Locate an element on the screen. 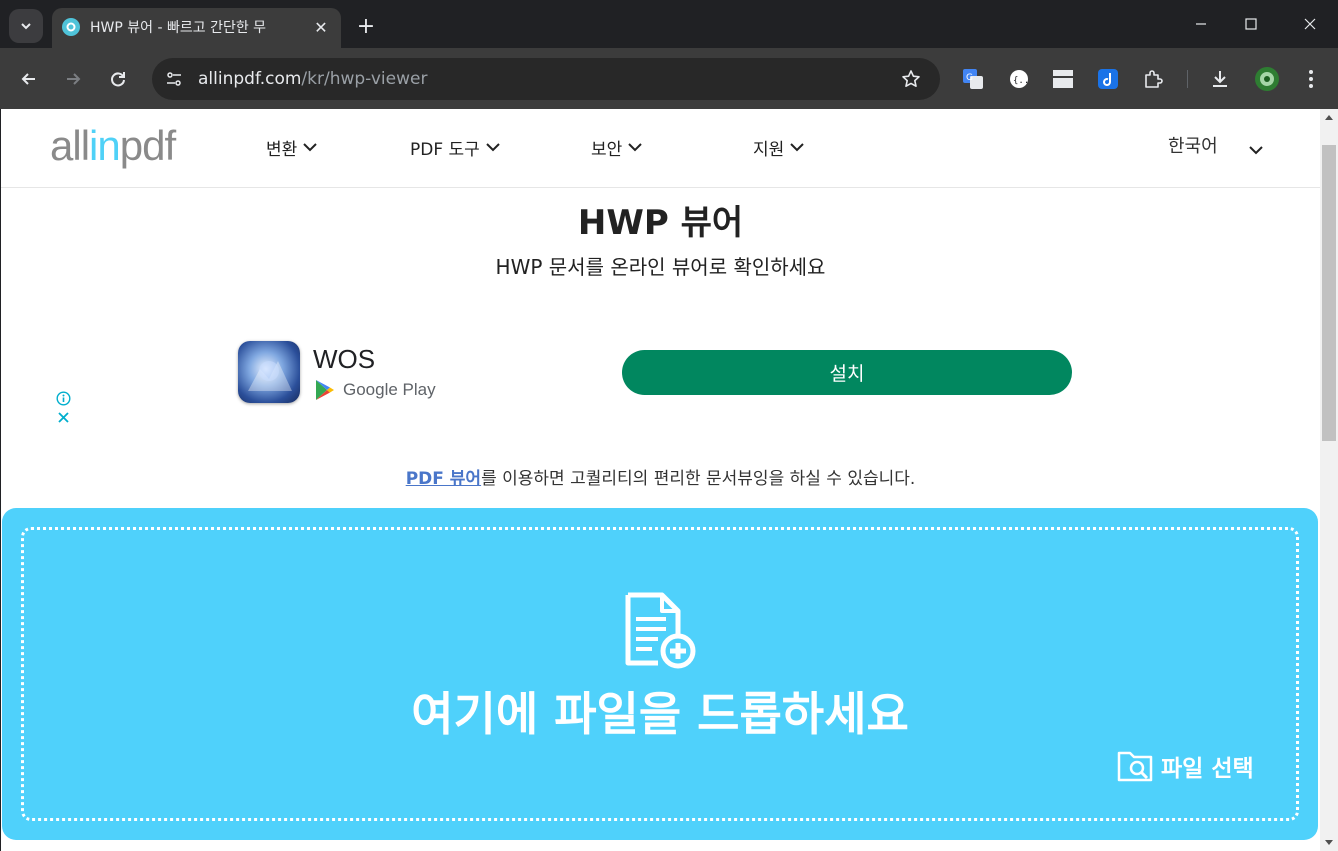 The image size is (1338, 851). ad-app-icon is located at coordinates (269, 372).